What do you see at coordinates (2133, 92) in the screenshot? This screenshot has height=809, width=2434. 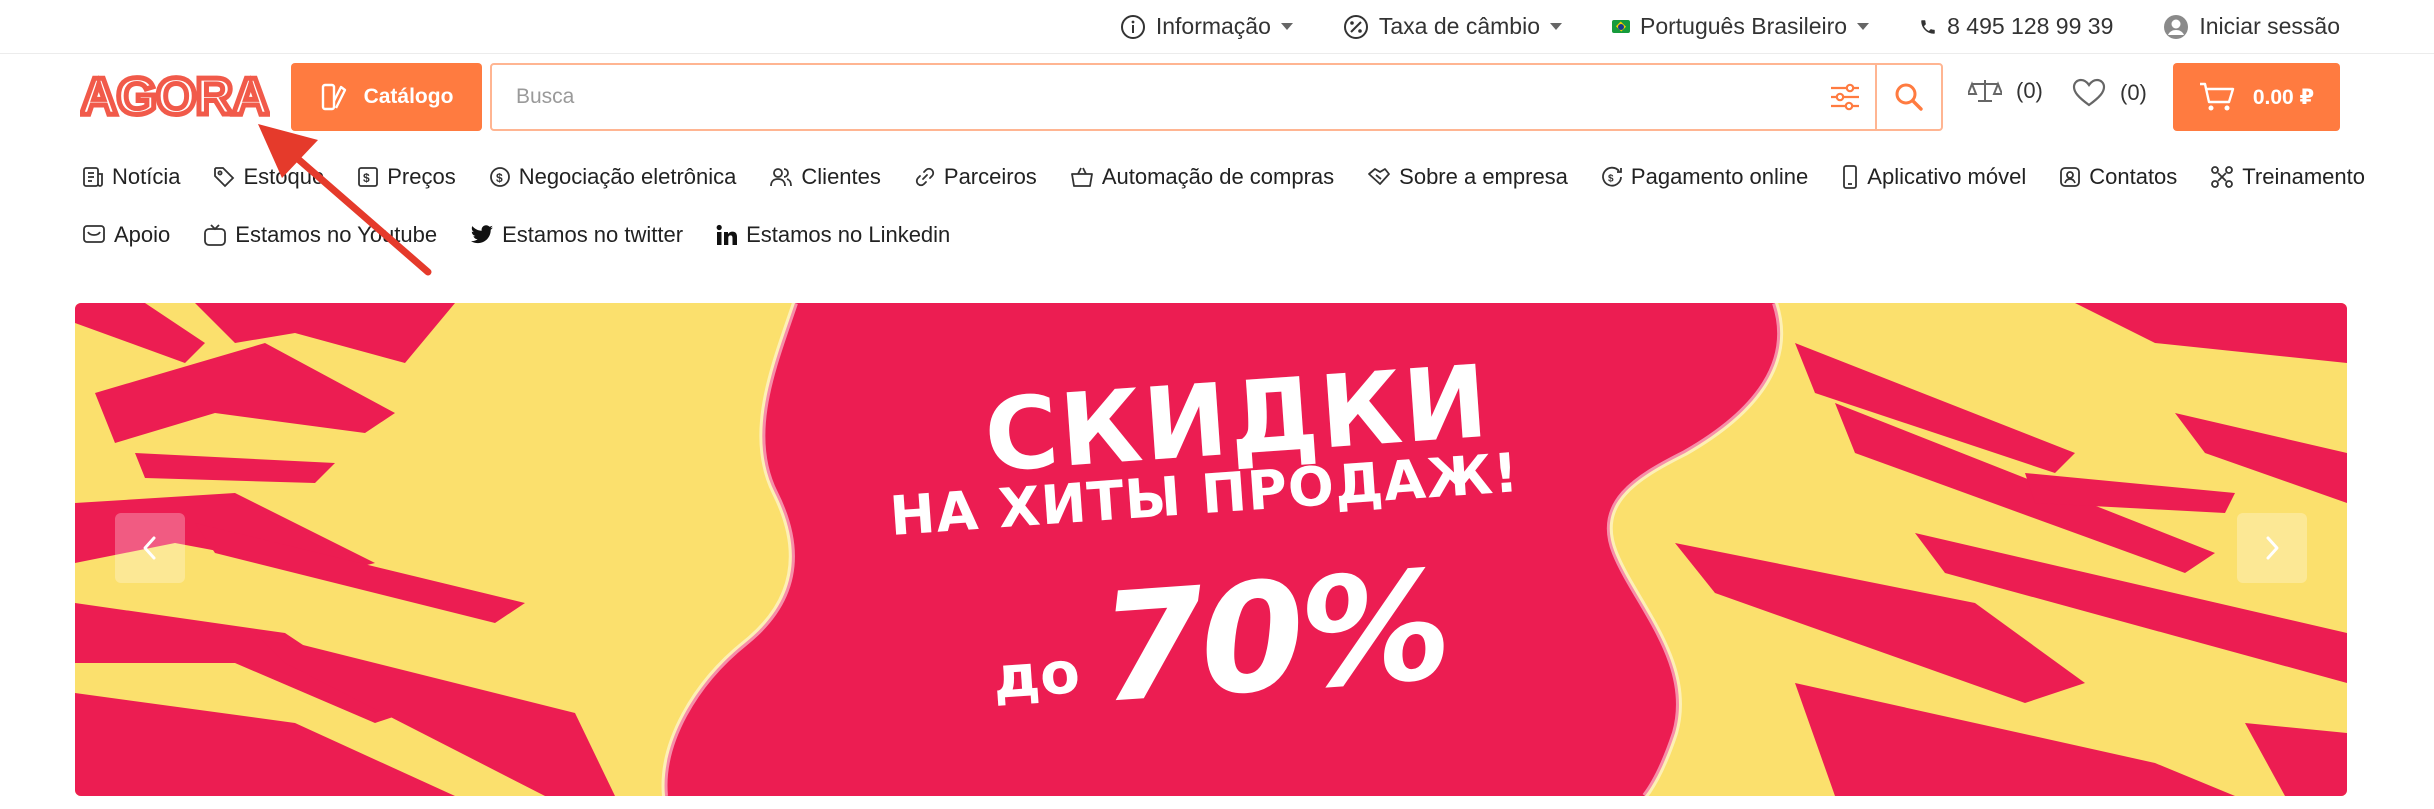 I see `favorites-count: (0)` at bounding box center [2133, 92].